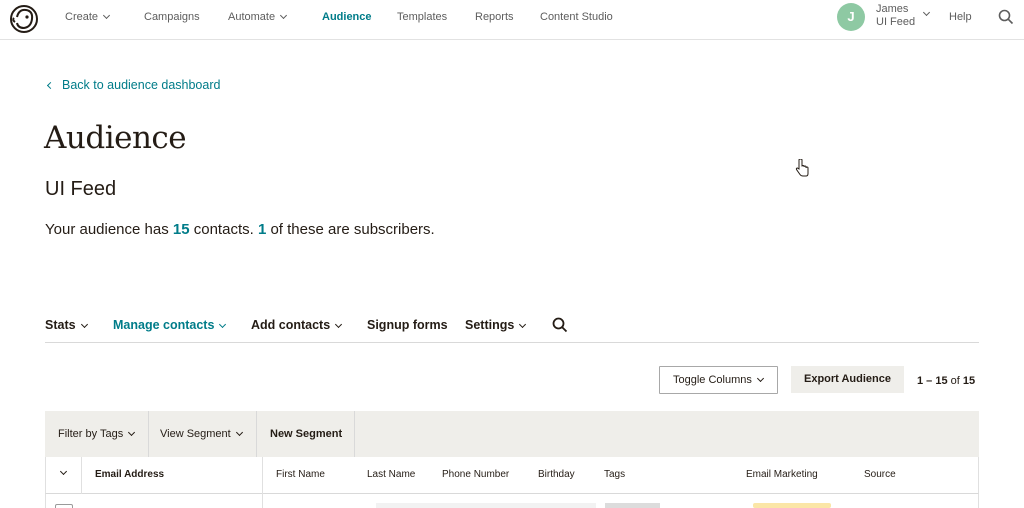 This screenshot has height=508, width=1024. What do you see at coordinates (422, 17) in the screenshot?
I see `nav-templates: Templates` at bounding box center [422, 17].